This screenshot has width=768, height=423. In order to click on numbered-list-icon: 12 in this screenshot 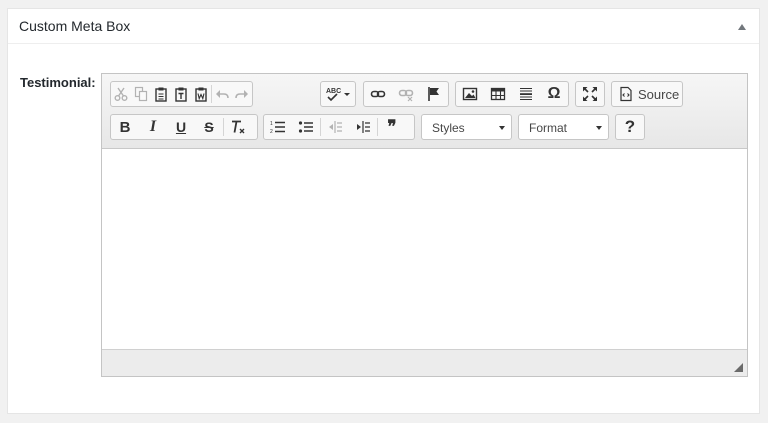, I will do `click(278, 127)`.